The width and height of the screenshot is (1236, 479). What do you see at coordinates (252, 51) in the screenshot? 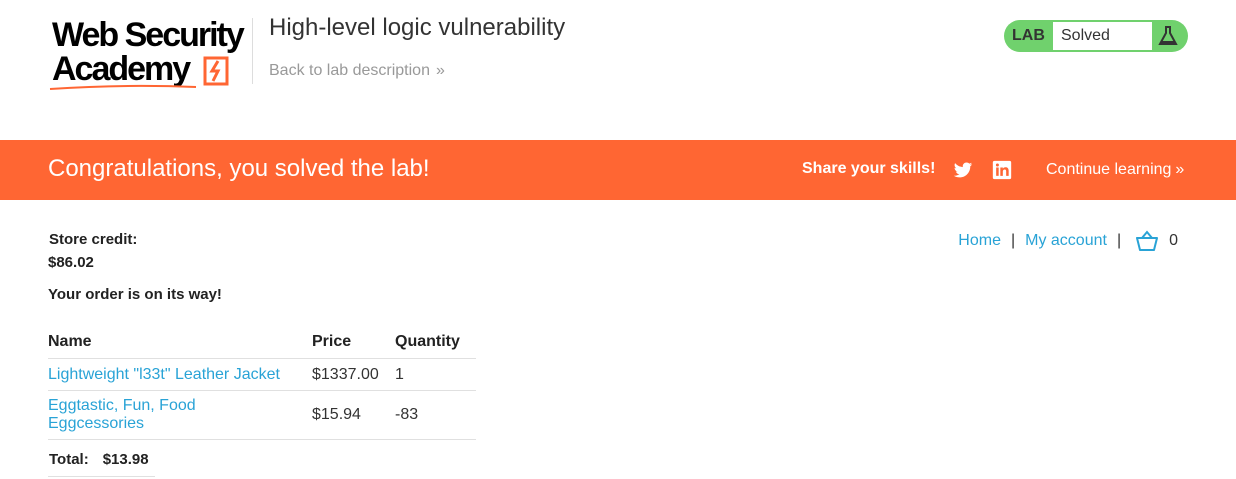
I see `header-divider` at bounding box center [252, 51].